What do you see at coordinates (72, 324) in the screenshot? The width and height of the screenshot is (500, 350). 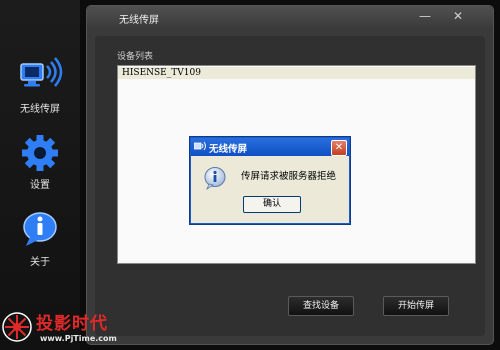 I see `watermark-text: 投影时代` at bounding box center [72, 324].